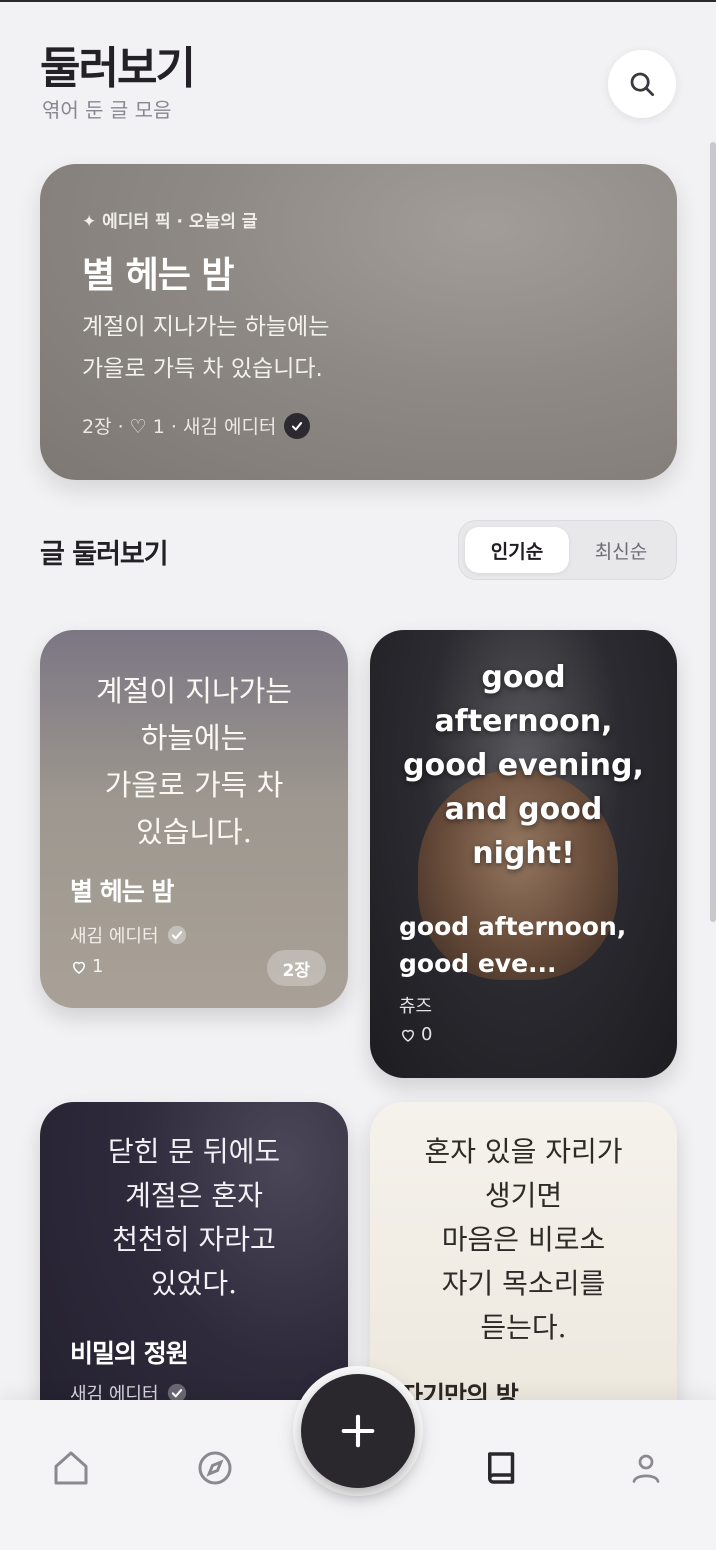 This screenshot has width=716, height=1550. What do you see at coordinates (98, 966) in the screenshot?
I see `likes-count: 1` at bounding box center [98, 966].